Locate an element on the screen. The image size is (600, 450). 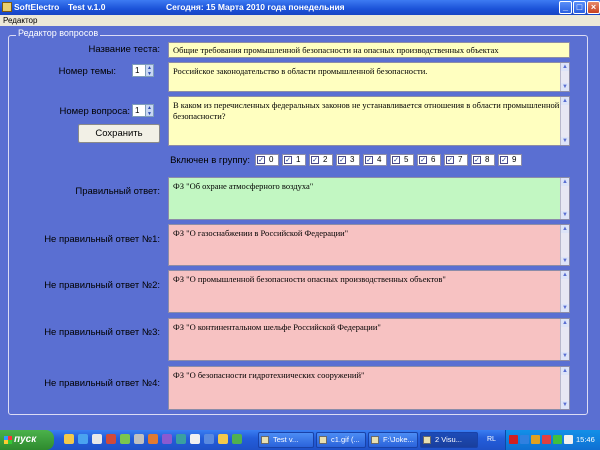
quicklaunch-app-icon is located at coordinates (125, 439).